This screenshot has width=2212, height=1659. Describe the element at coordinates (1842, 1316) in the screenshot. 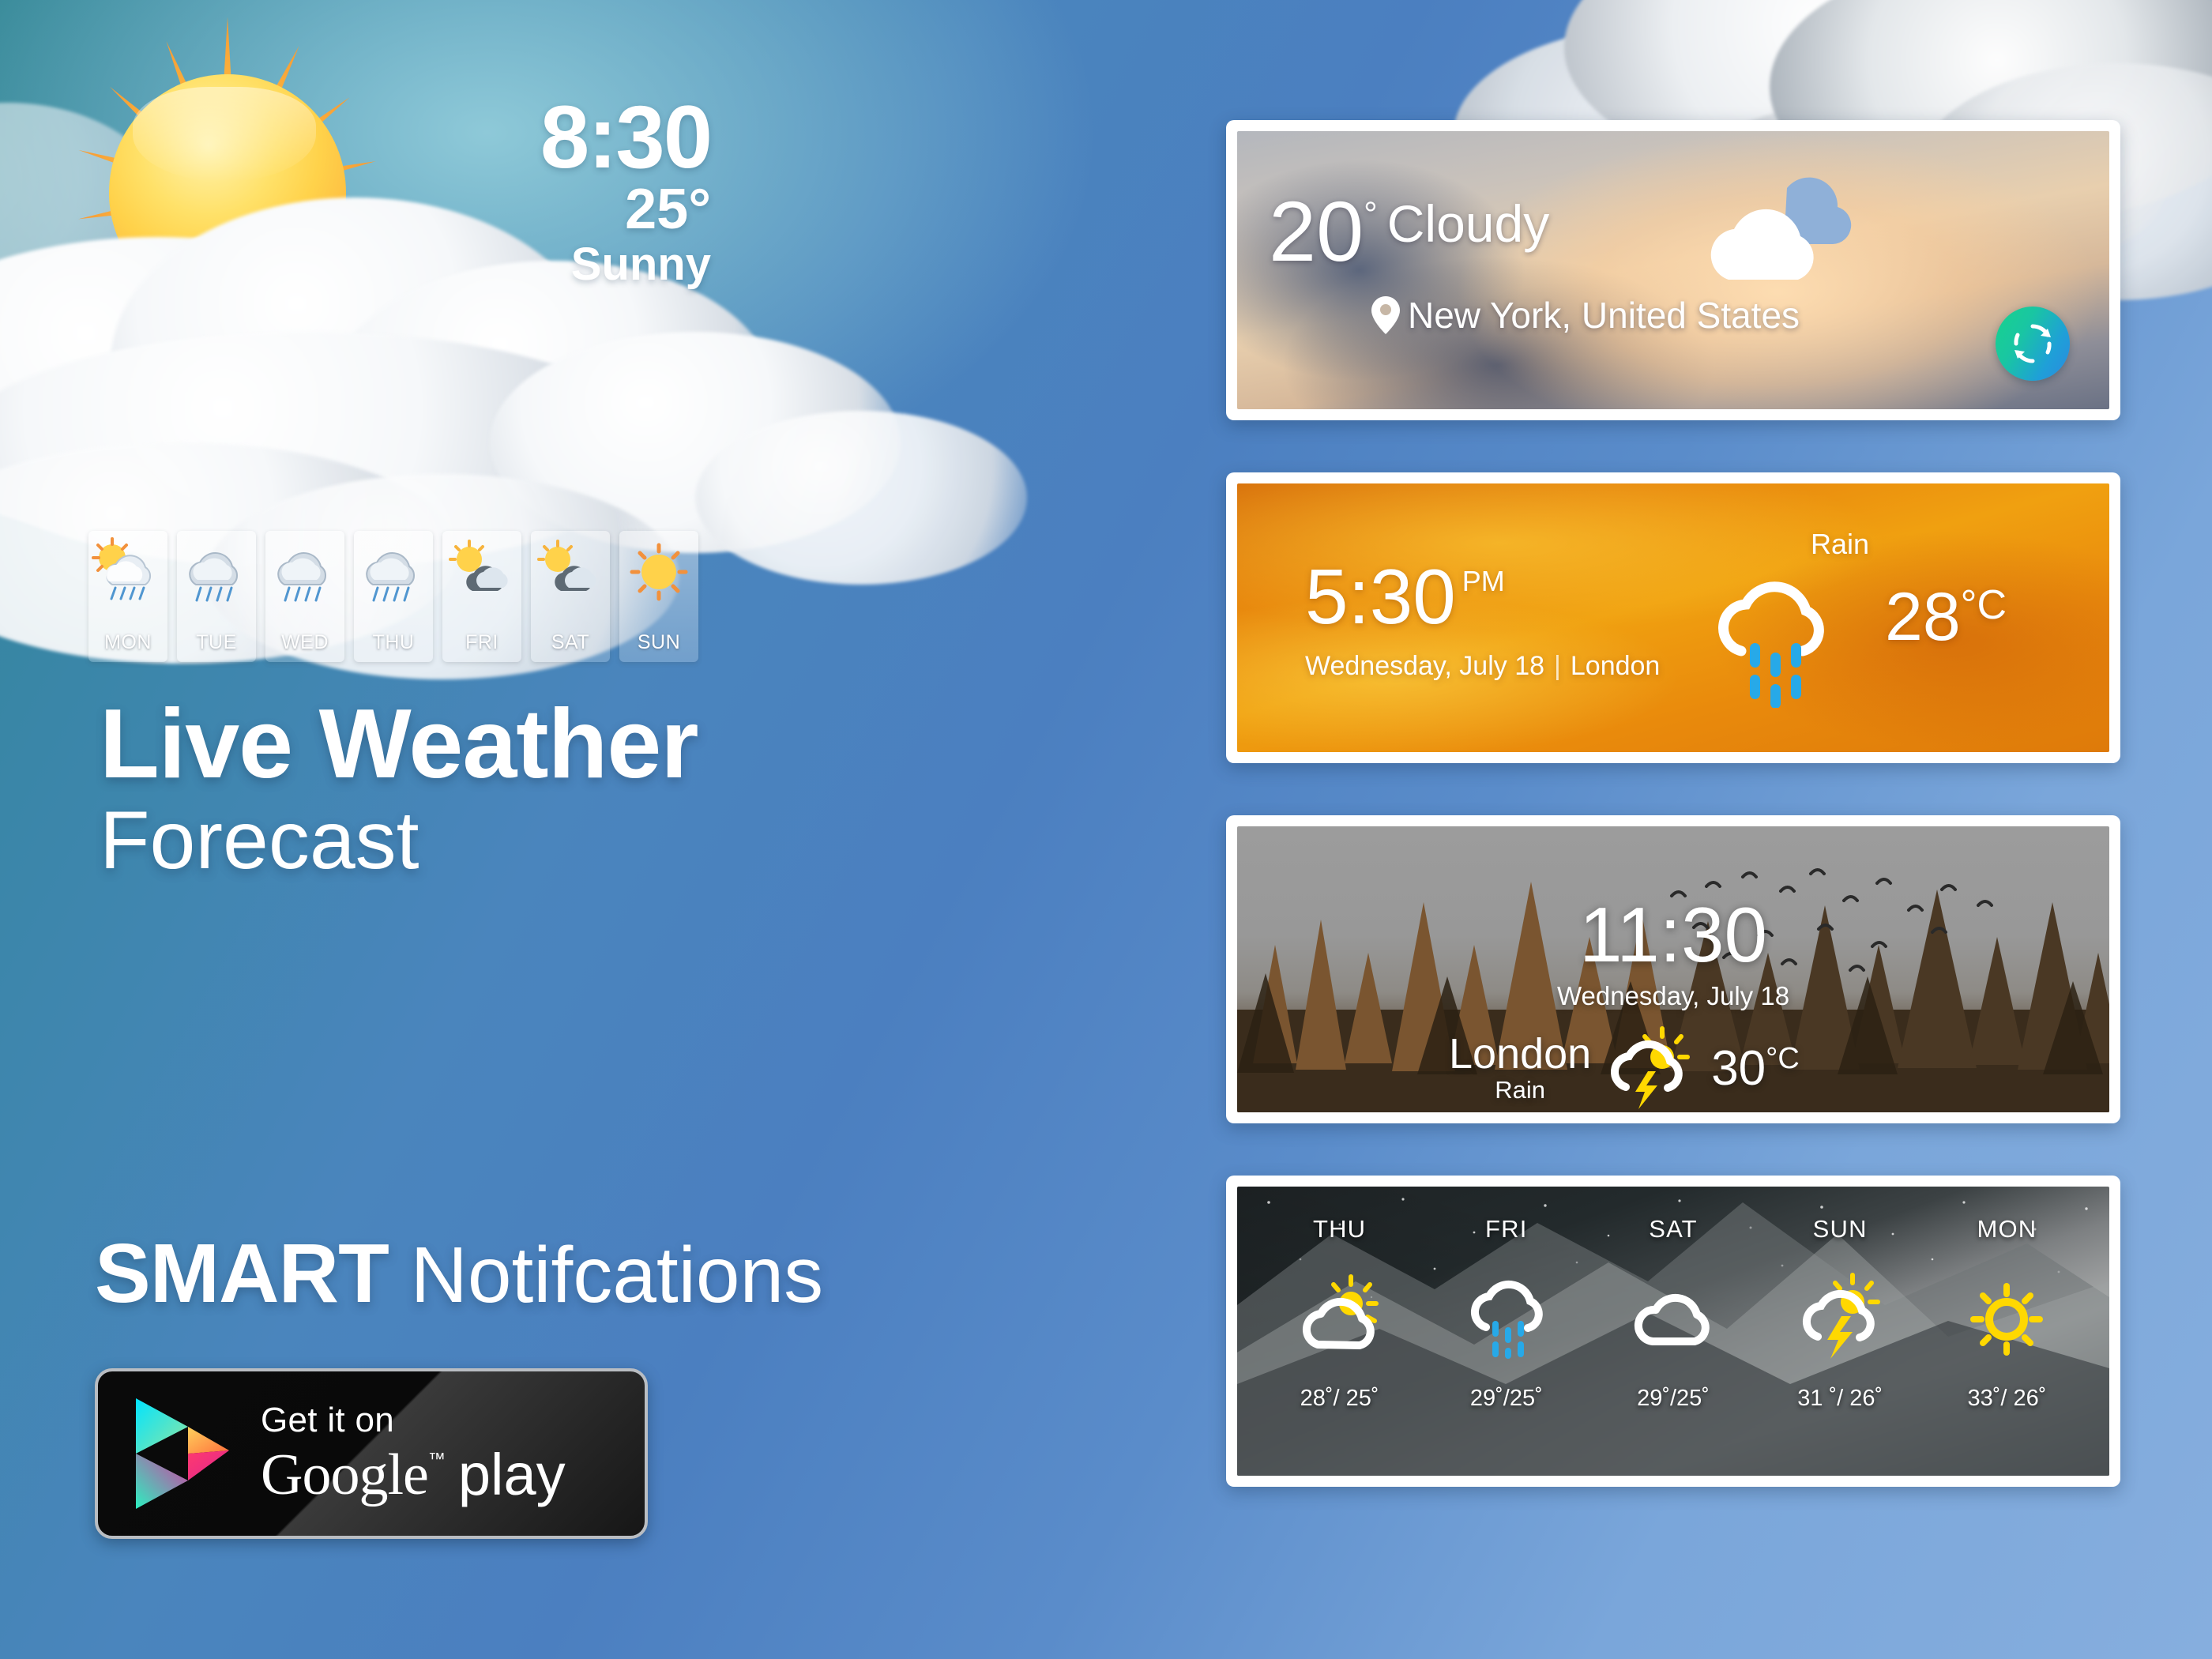

I see `thunderstorm-sun-icon` at that location.